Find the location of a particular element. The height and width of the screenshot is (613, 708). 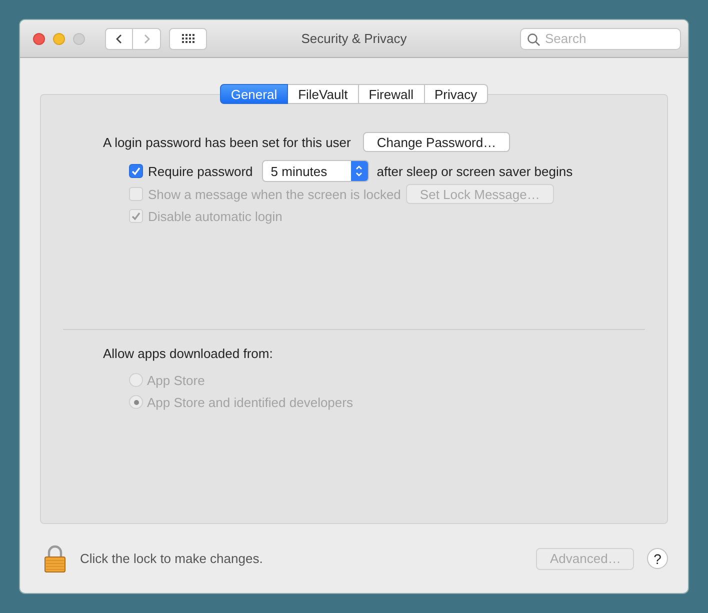

login-status-text: A login password has been set for this user is located at coordinates (227, 142).